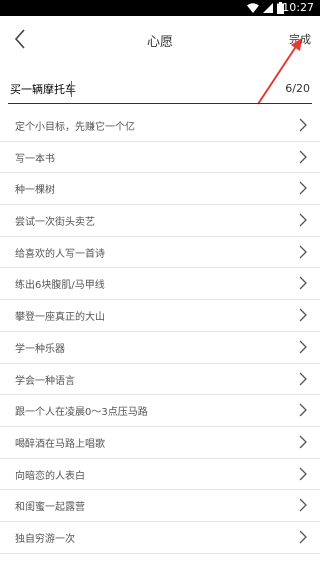 The height and width of the screenshot is (568, 320). Describe the element at coordinates (160, 158) in the screenshot. I see `list-item: 写一本书` at that location.